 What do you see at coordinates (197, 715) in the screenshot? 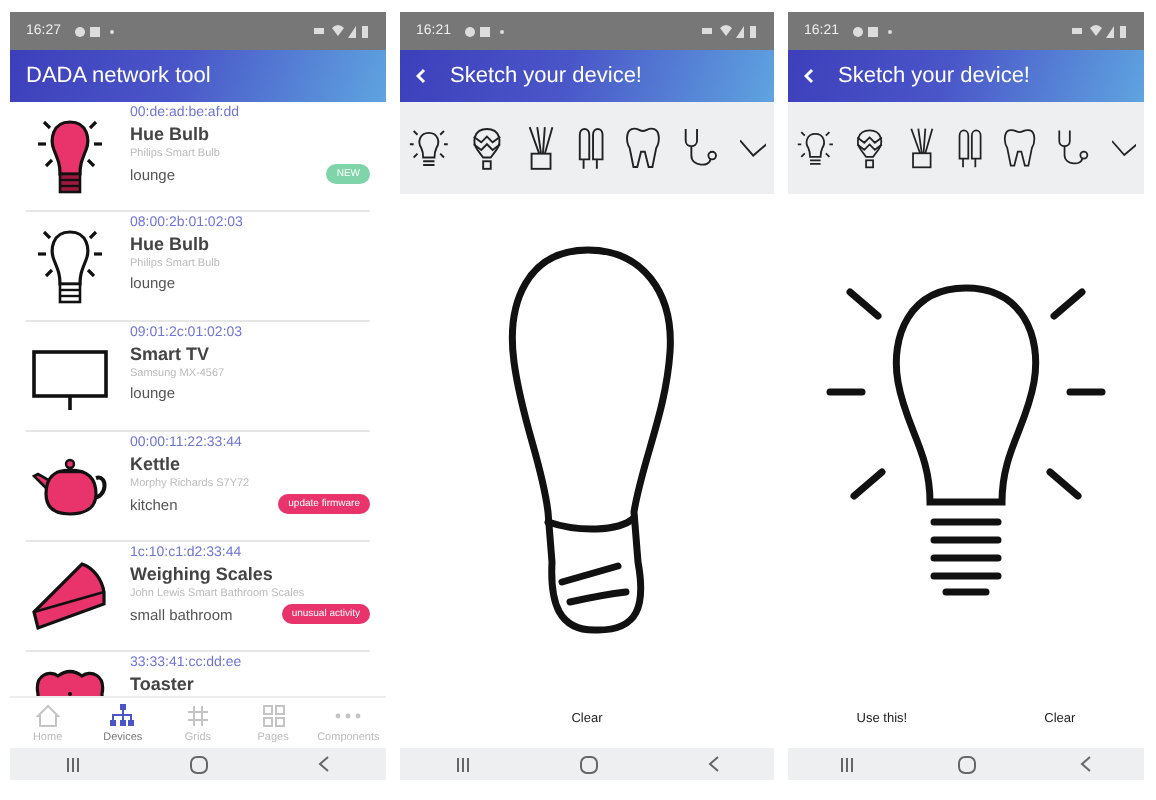
I see `grid-icon` at bounding box center [197, 715].